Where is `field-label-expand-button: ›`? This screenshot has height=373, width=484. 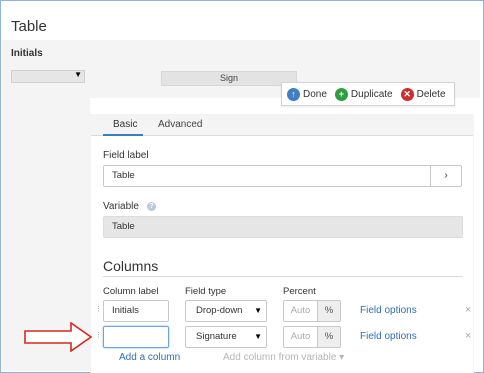
field-label-expand-button: › is located at coordinates (446, 176).